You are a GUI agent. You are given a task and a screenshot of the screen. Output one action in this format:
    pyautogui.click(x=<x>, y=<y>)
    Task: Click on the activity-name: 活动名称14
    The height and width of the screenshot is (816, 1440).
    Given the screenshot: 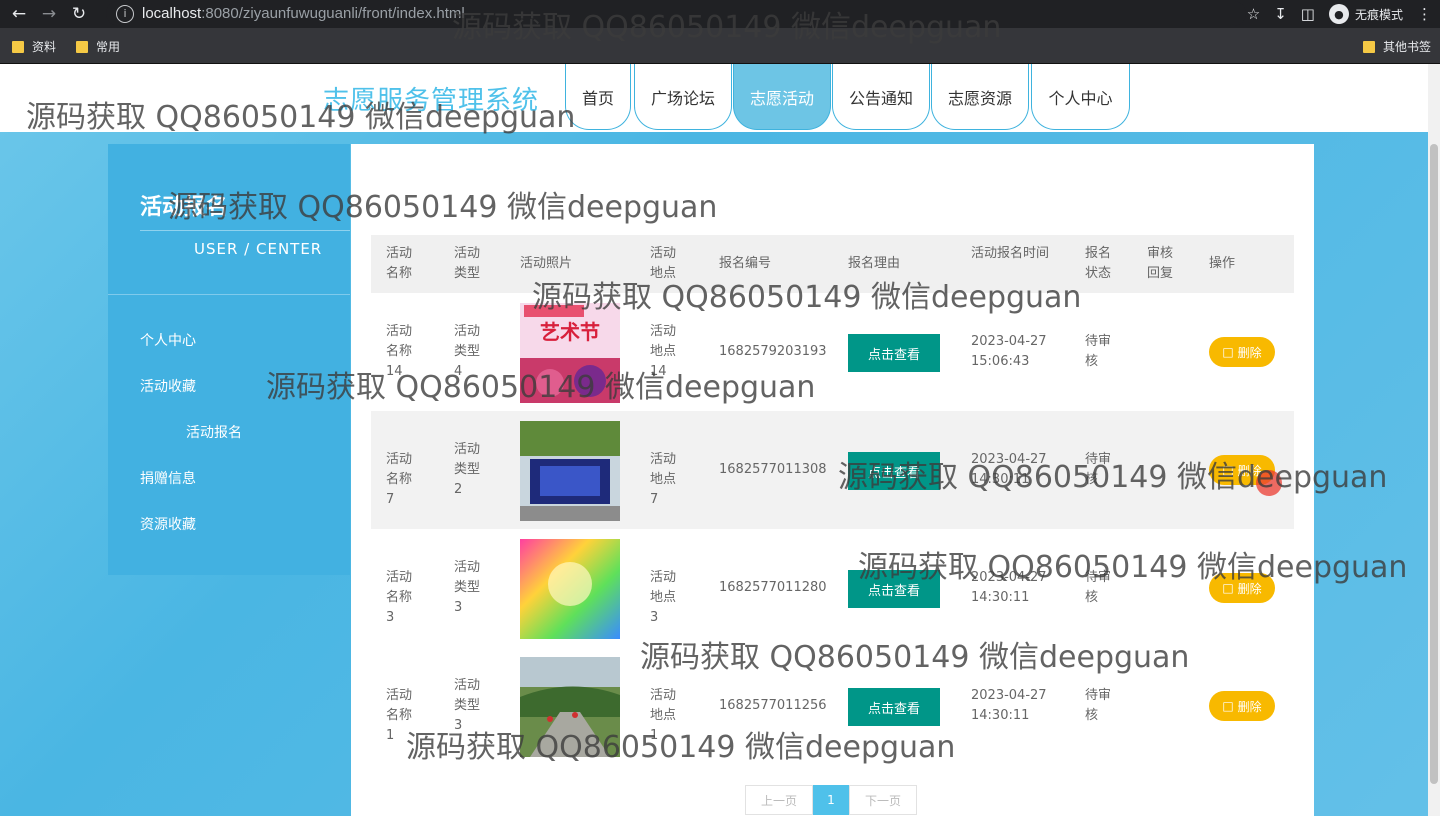 What is the action you would take?
    pyautogui.click(x=399, y=351)
    